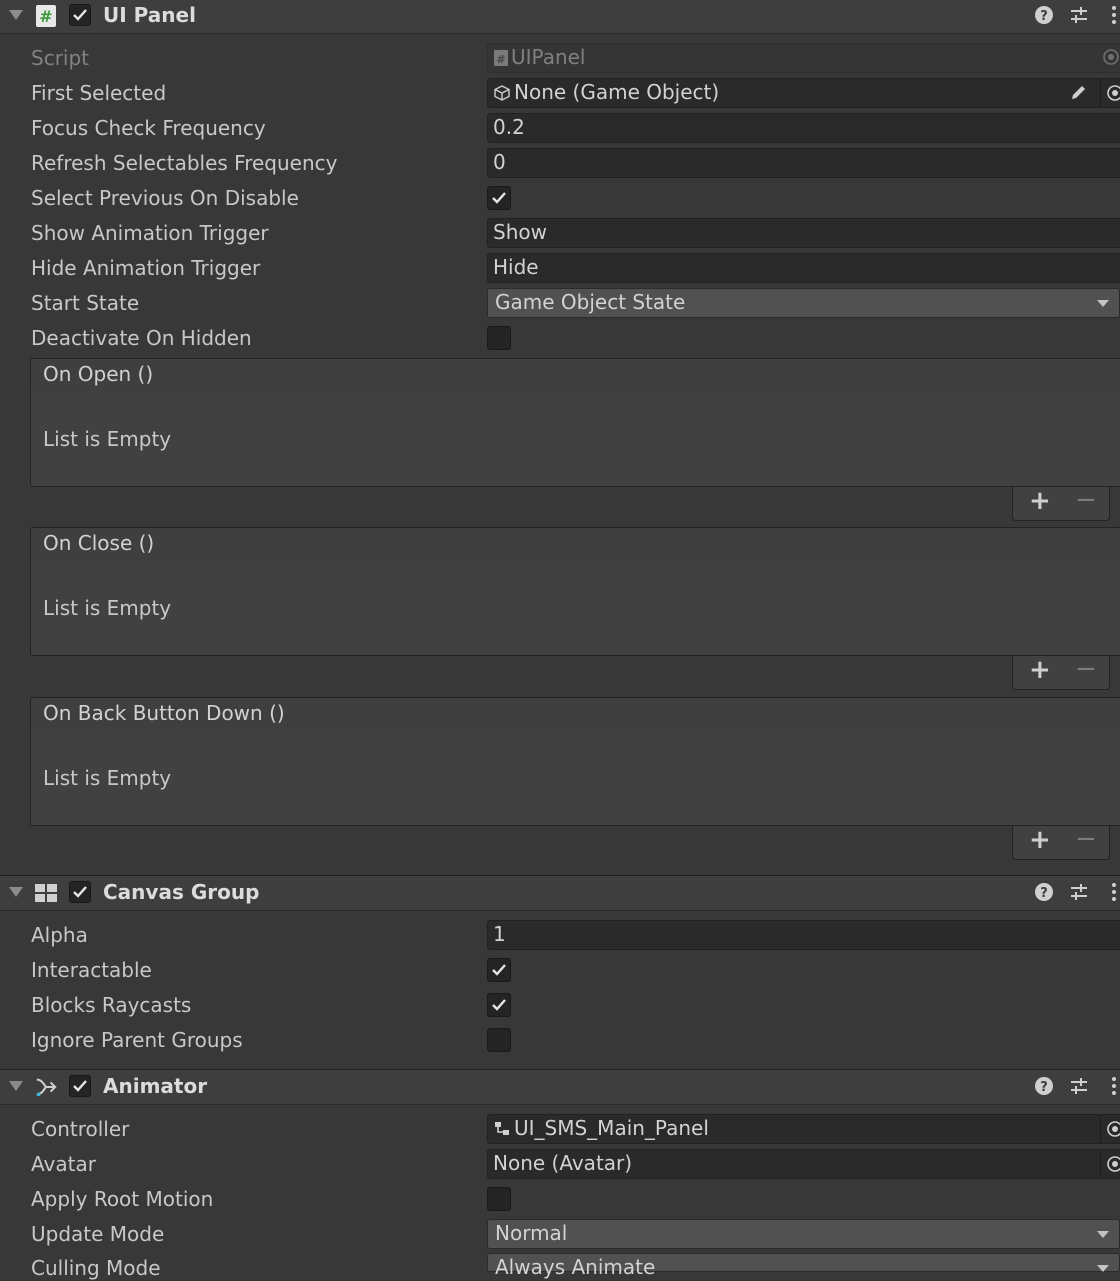  Describe the element at coordinates (548, 57) in the screenshot. I see `script-value: UIPanel` at that location.